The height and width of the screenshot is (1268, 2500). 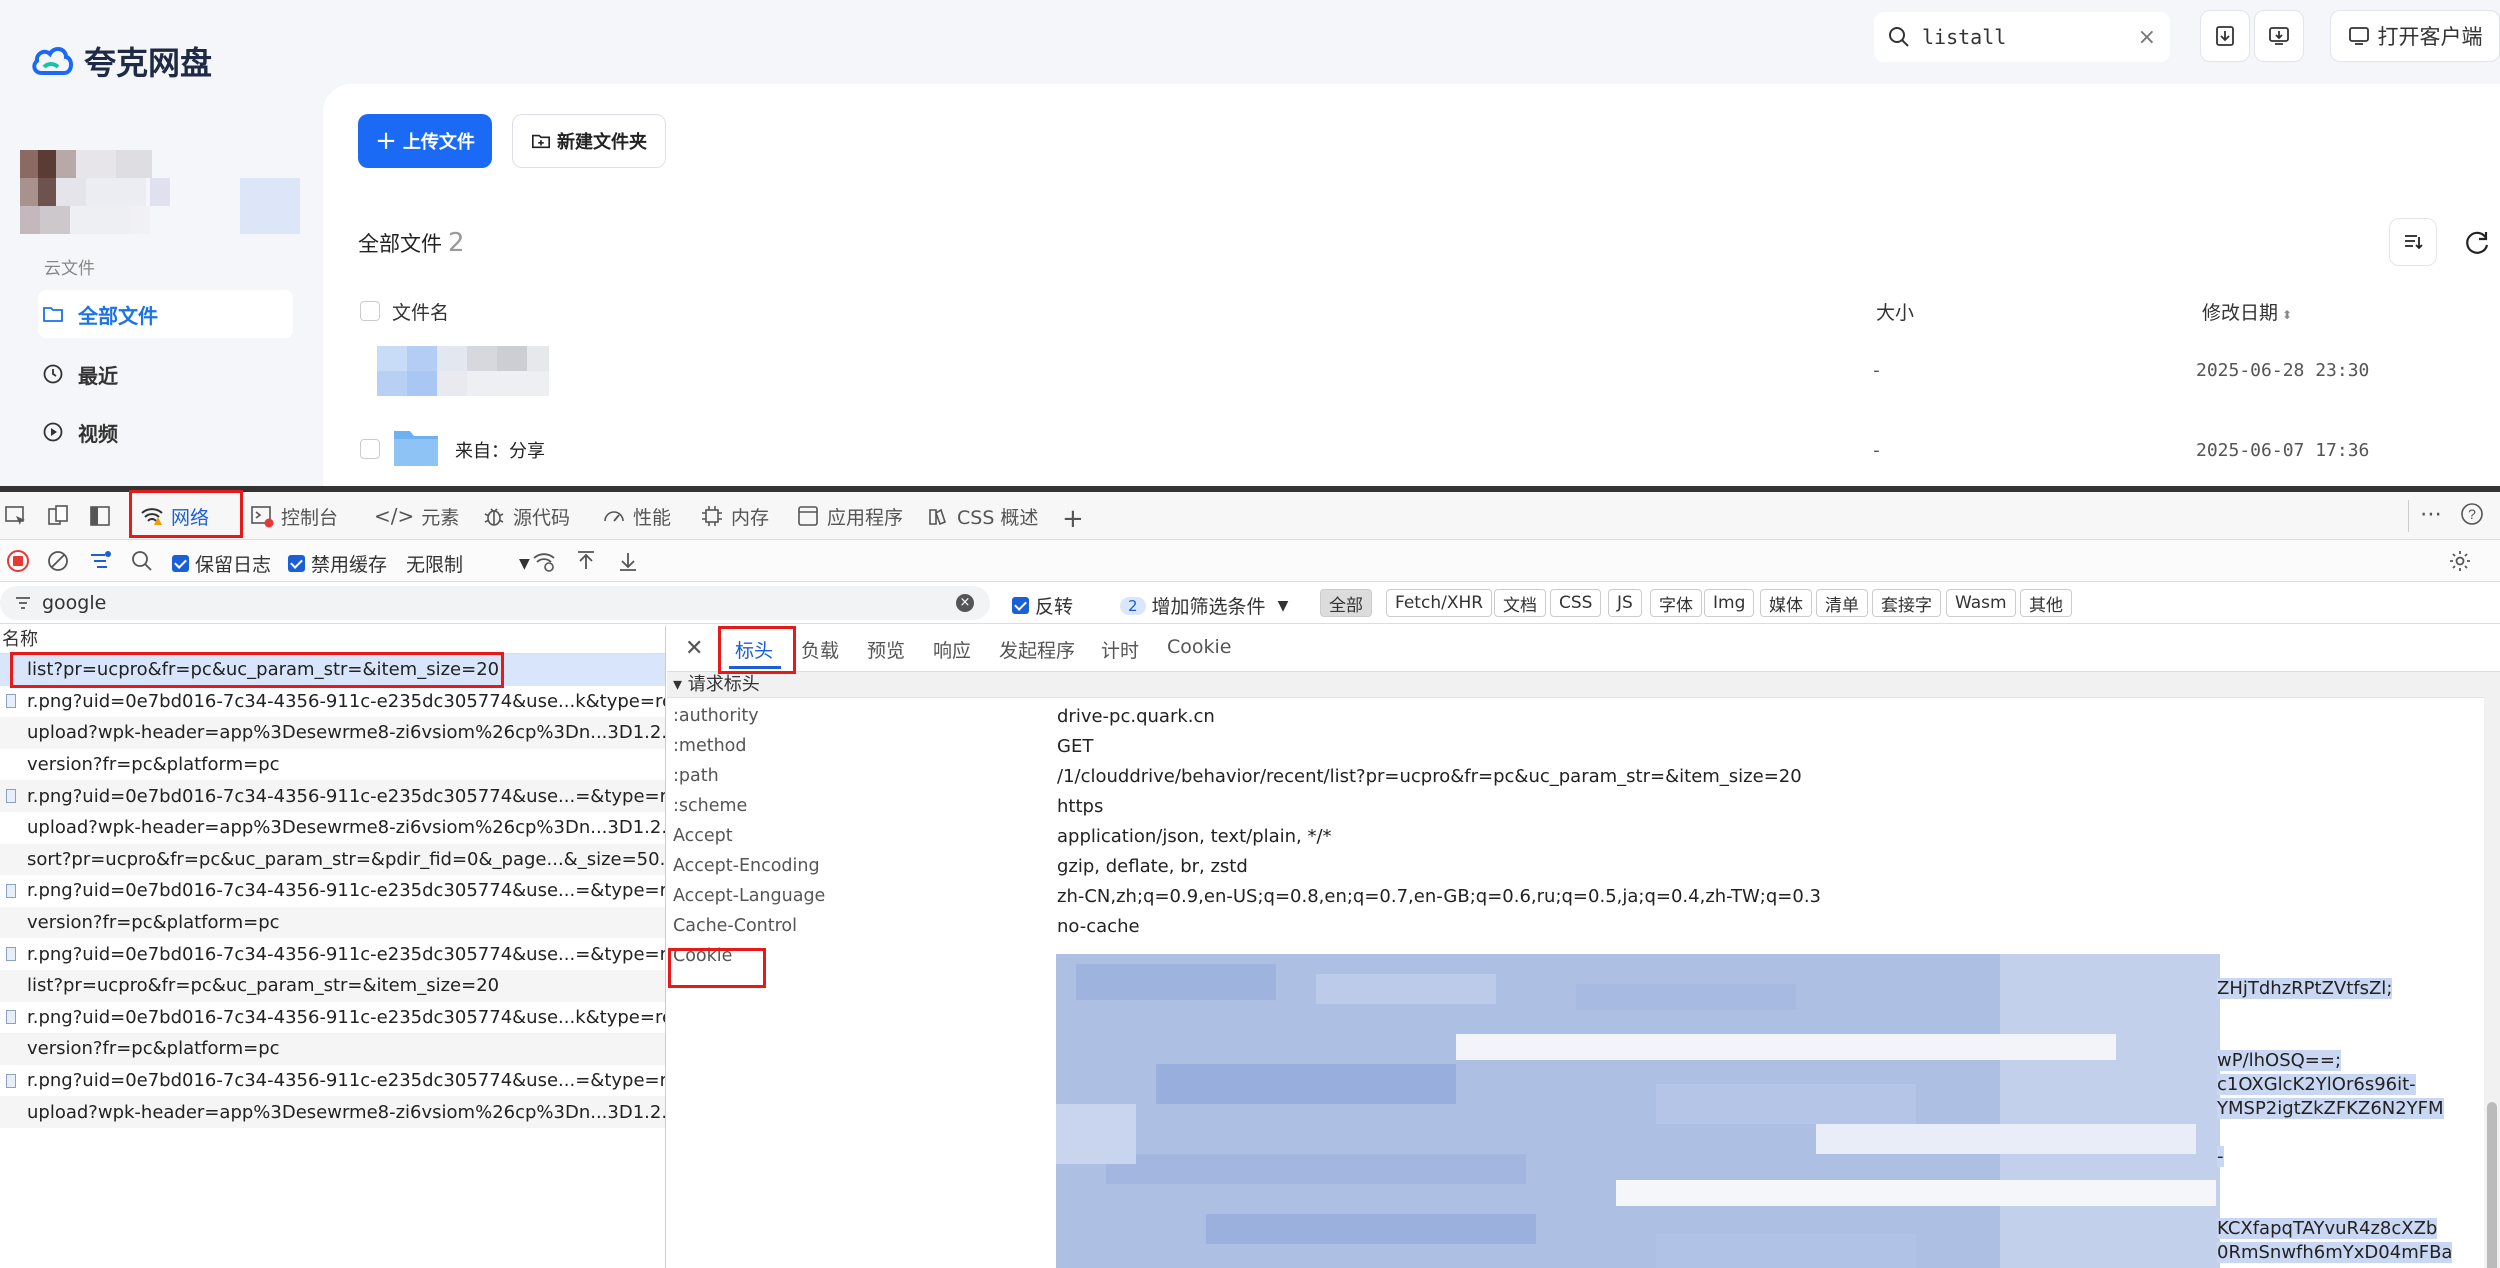 I want to click on sidebar-item-recent: 最近, so click(x=165, y=374).